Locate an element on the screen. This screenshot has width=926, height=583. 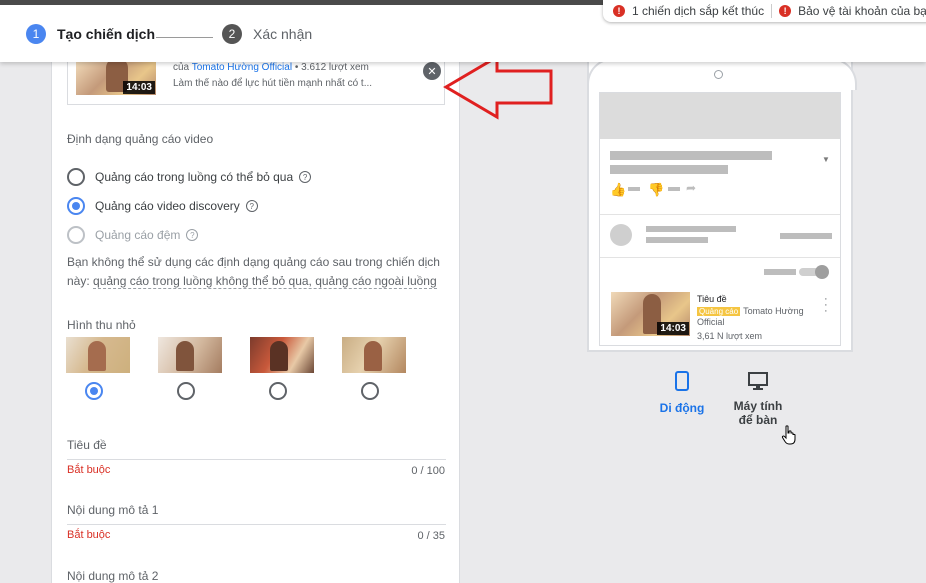
channel-link: Tomato Hường Official is located at coordinates (242, 67).